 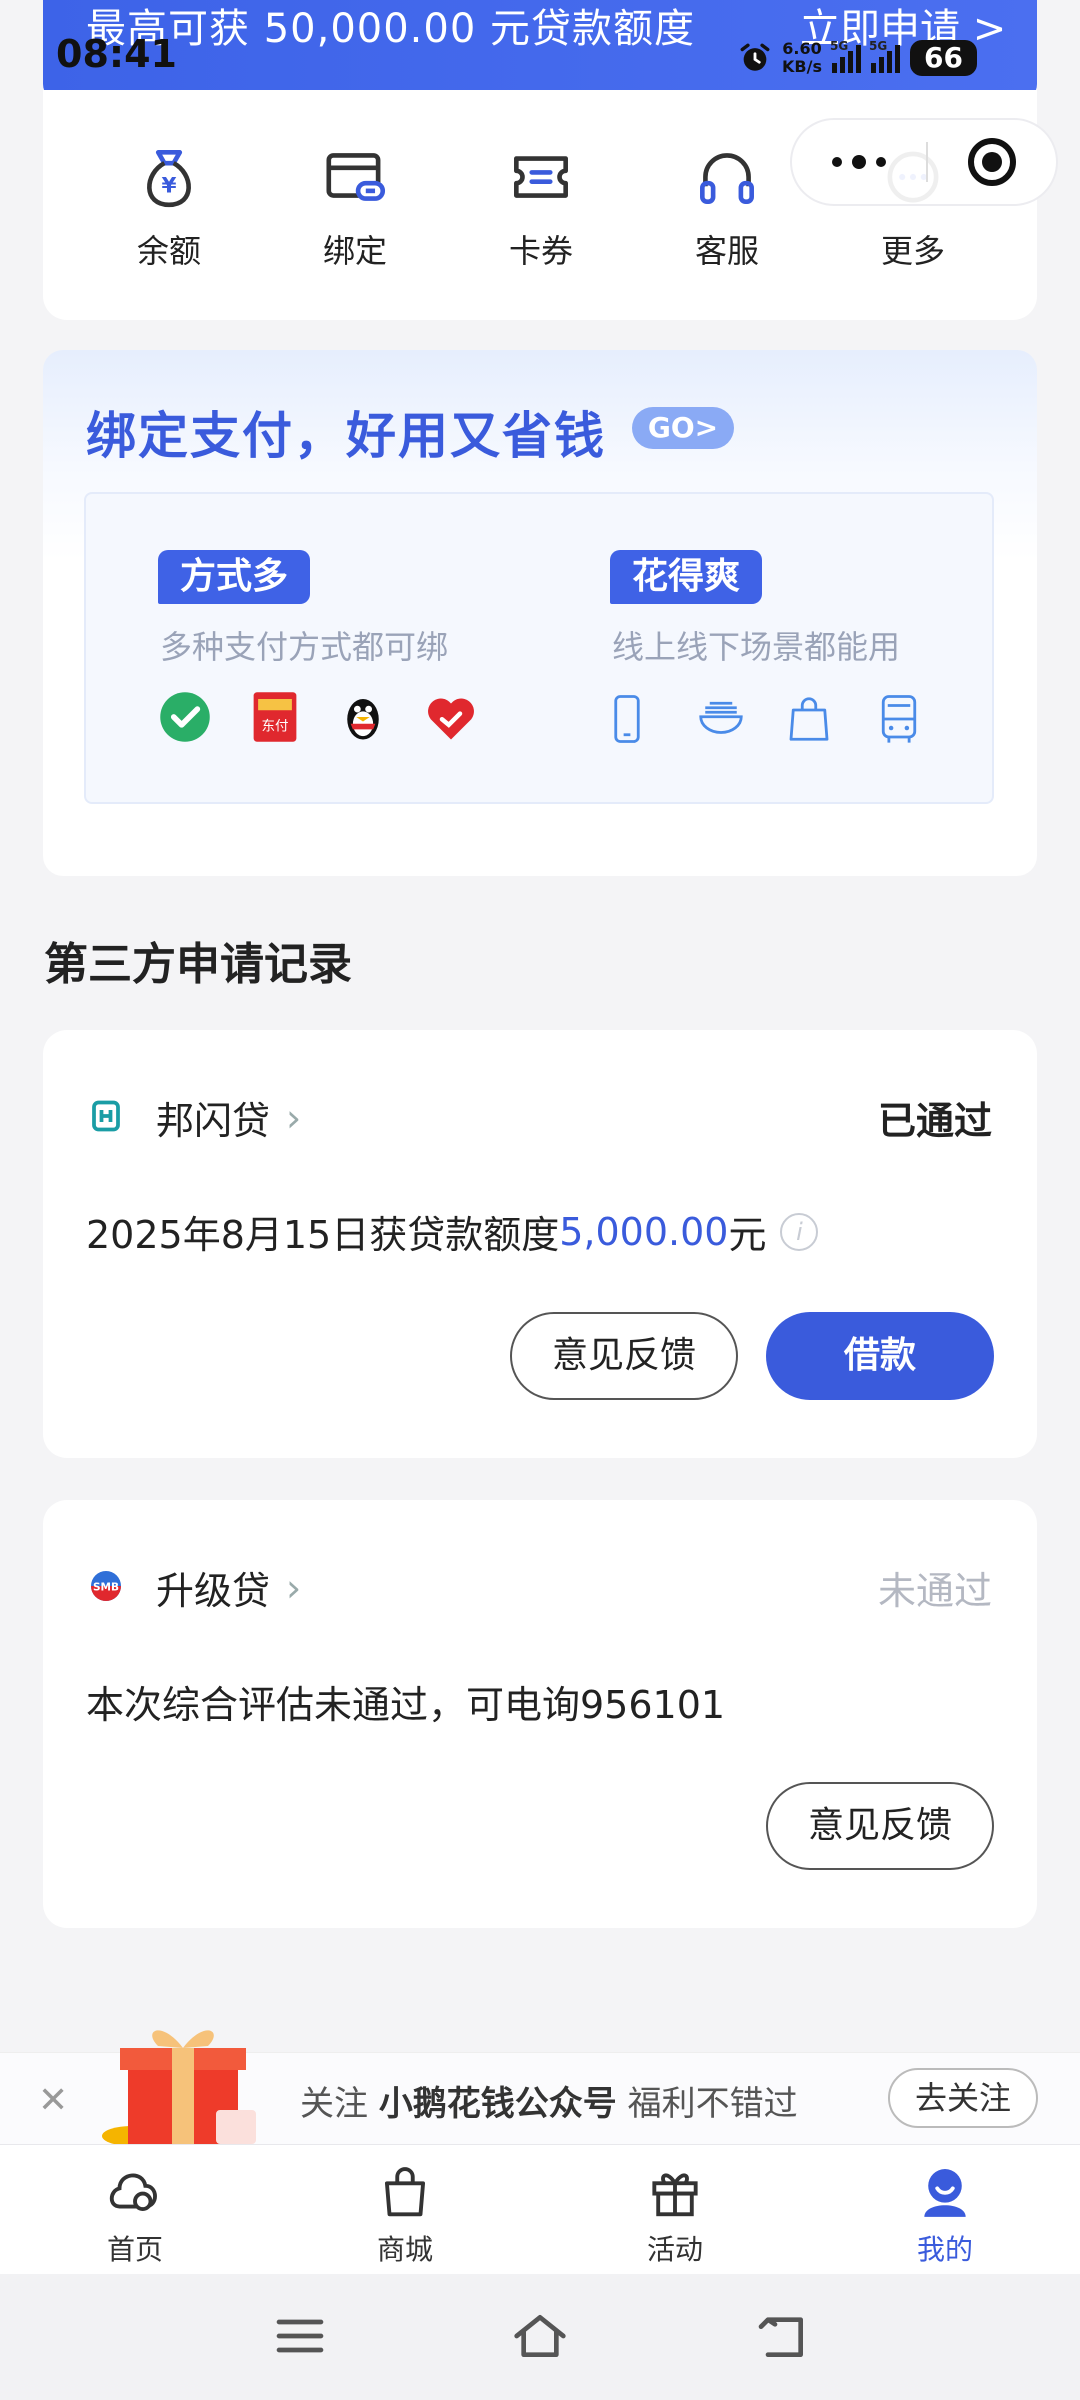 What do you see at coordinates (133, 2192) in the screenshot?
I see `home-icon` at bounding box center [133, 2192].